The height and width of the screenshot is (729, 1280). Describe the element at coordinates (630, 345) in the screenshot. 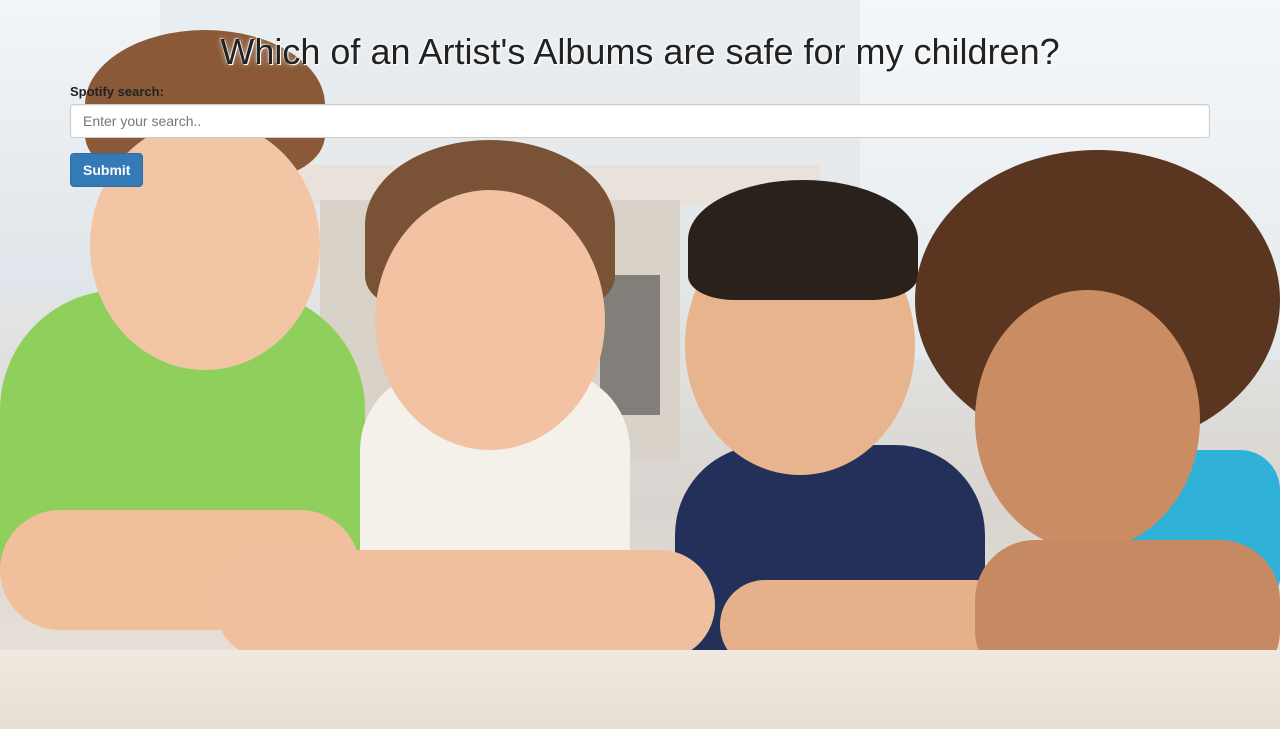

I see `background-firebox` at that location.